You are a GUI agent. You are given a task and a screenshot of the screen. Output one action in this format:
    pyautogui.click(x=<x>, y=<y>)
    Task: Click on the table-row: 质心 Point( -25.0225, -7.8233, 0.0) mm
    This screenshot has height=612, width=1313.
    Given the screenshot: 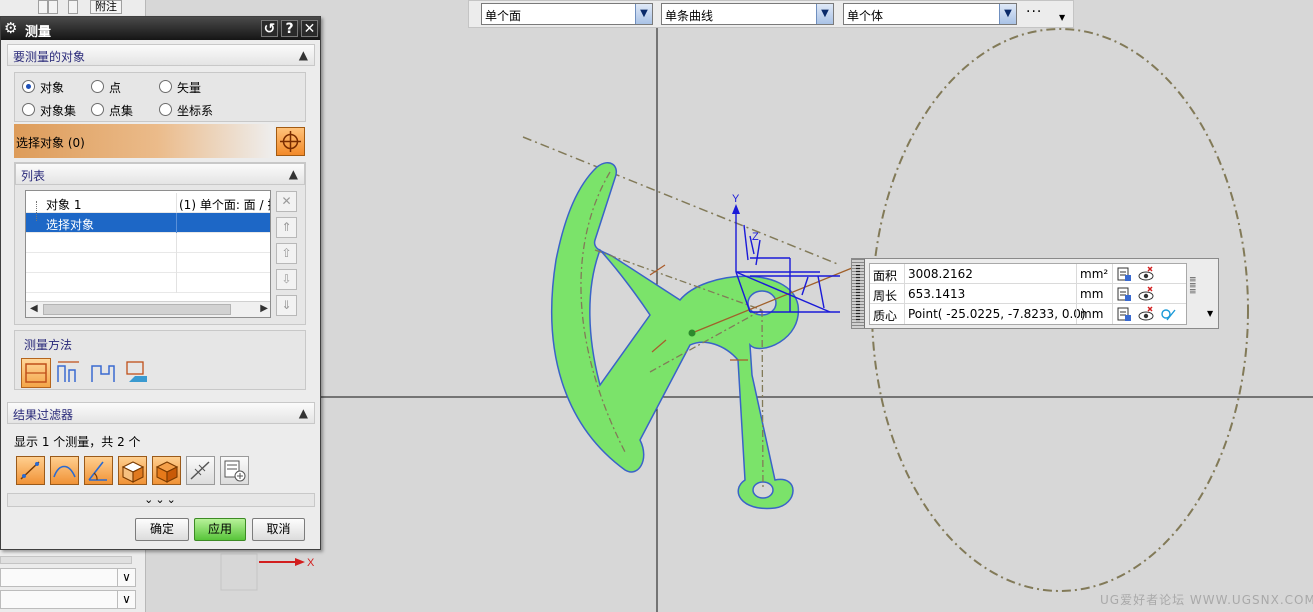 What is the action you would take?
    pyautogui.click(x=1028, y=314)
    